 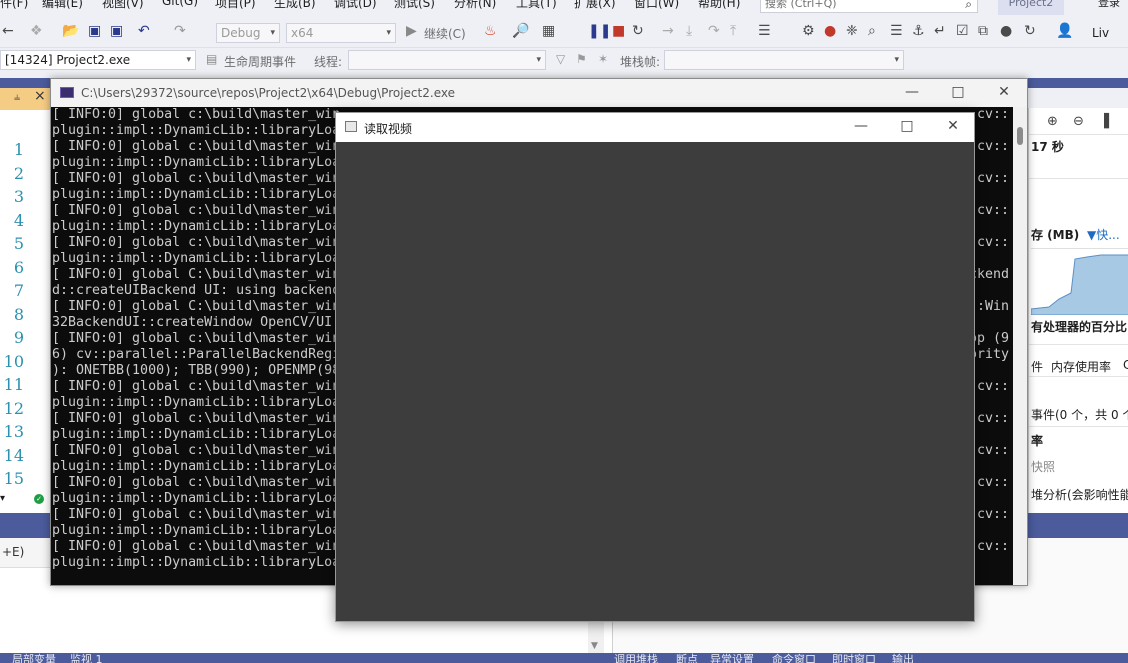 I want to click on editor-document-tab: ⫨ ×, so click(x=27, y=98).